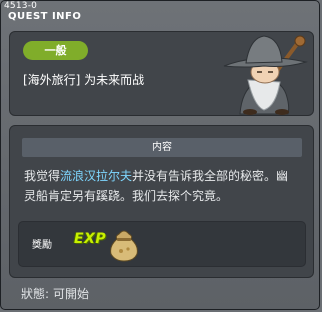 The width and height of the screenshot is (322, 312). Describe the element at coordinates (35, 294) in the screenshot. I see `status-label: 狀態:` at that location.